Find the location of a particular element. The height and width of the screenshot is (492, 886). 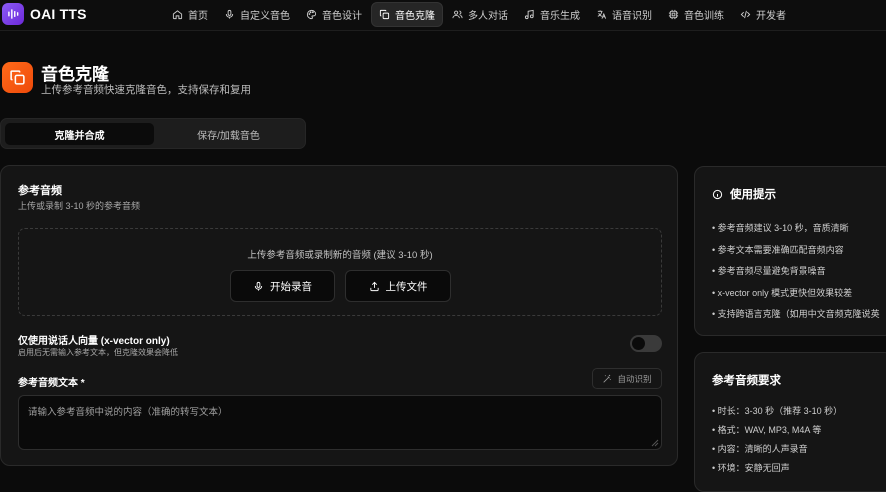

nav-item-voice-design: 音色设计 is located at coordinates (334, 14).